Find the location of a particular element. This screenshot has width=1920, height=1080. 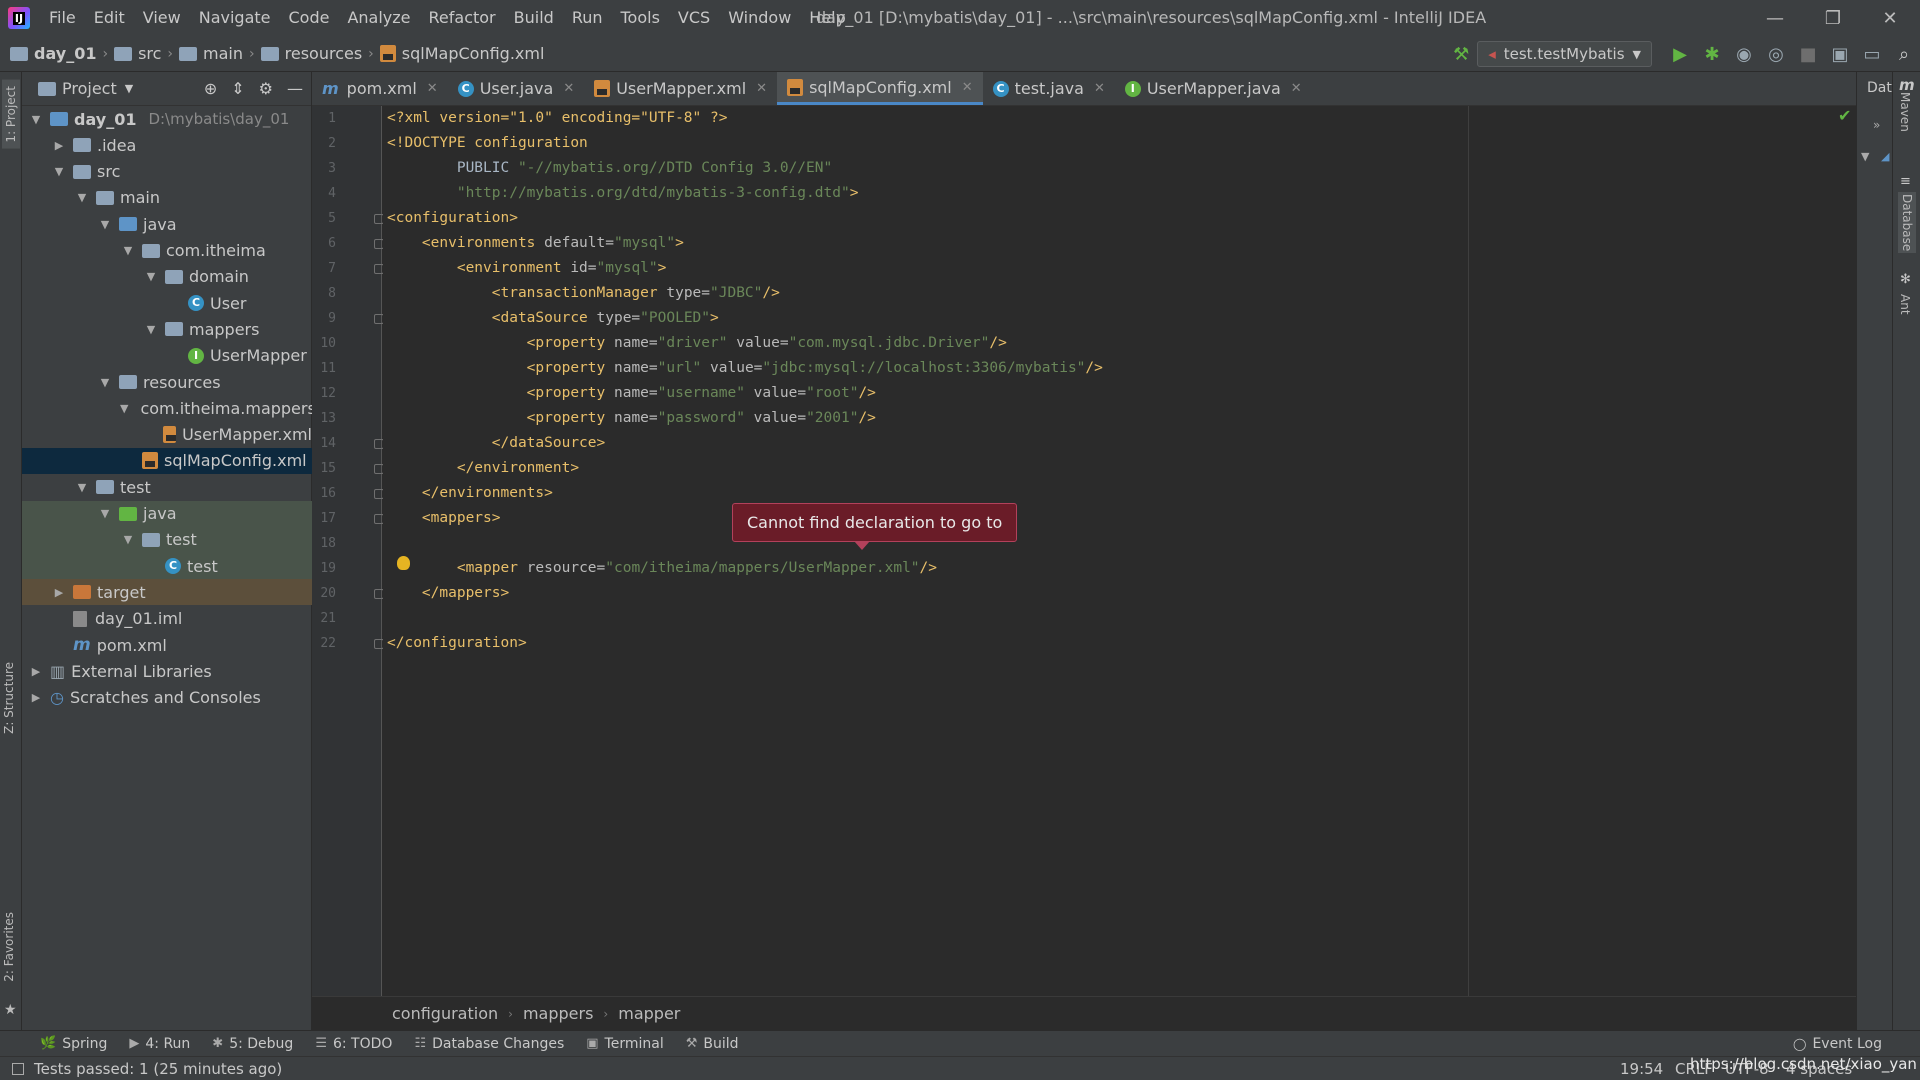

tool-window-todo: ☰ 6: TODO is located at coordinates (353, 1044).